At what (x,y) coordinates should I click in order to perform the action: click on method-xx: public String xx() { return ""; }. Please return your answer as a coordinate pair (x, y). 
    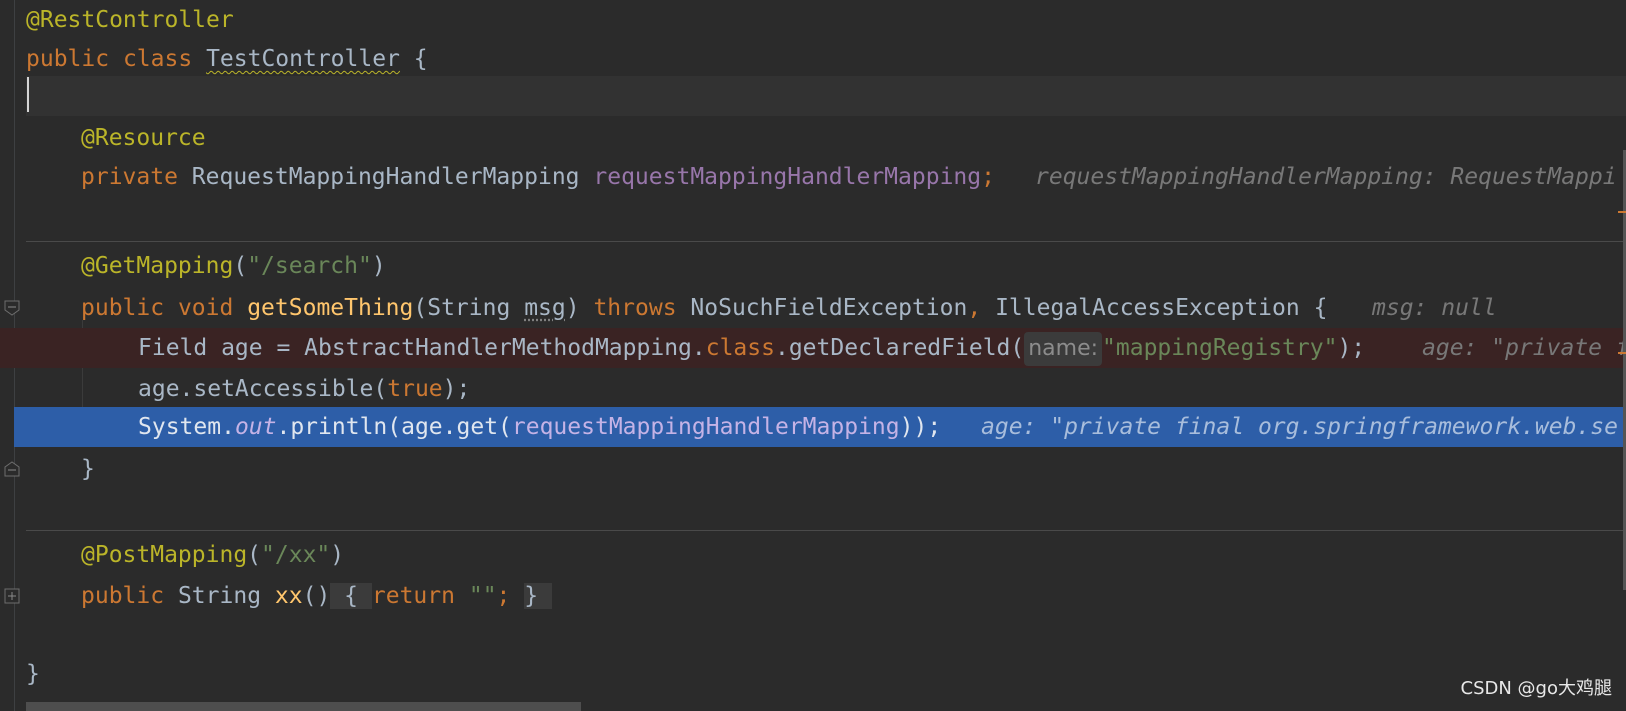
    Looking at the image, I should click on (316, 596).